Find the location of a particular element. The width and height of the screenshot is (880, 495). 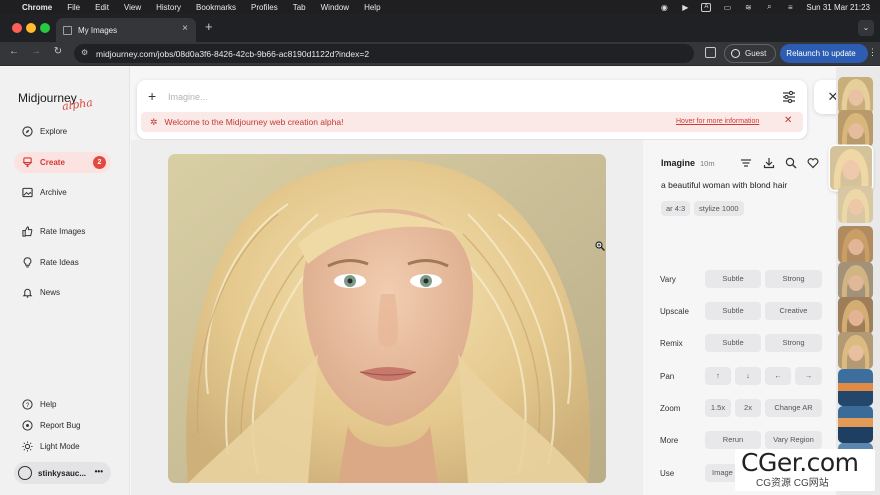

menu-bar-clock: Sun 31 Mar 21:23 is located at coordinates (838, 7).